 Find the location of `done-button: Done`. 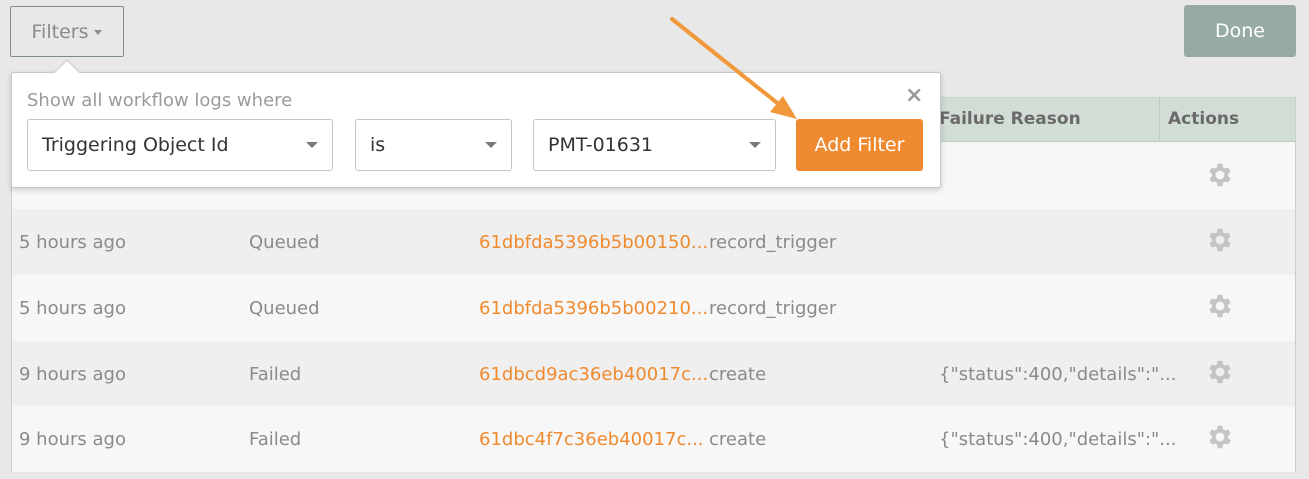

done-button: Done is located at coordinates (1240, 31).